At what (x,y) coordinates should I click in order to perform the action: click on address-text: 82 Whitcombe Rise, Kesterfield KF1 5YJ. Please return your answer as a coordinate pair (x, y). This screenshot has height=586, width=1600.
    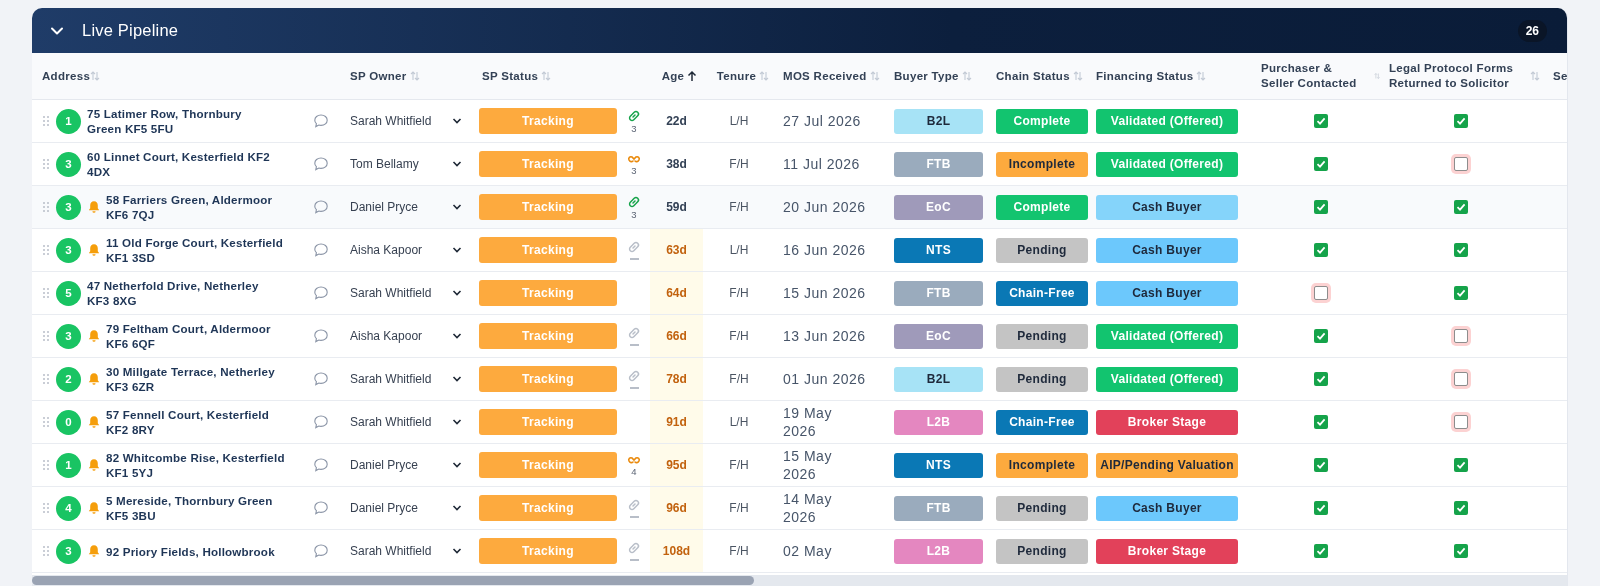
    Looking at the image, I should click on (201, 465).